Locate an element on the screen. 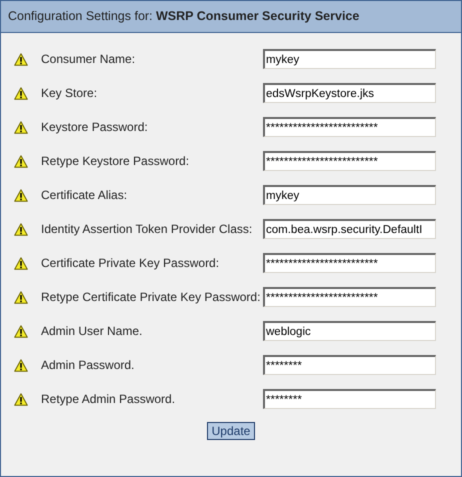 This screenshot has width=462, height=477. field-label: Admin Password. is located at coordinates (88, 365).